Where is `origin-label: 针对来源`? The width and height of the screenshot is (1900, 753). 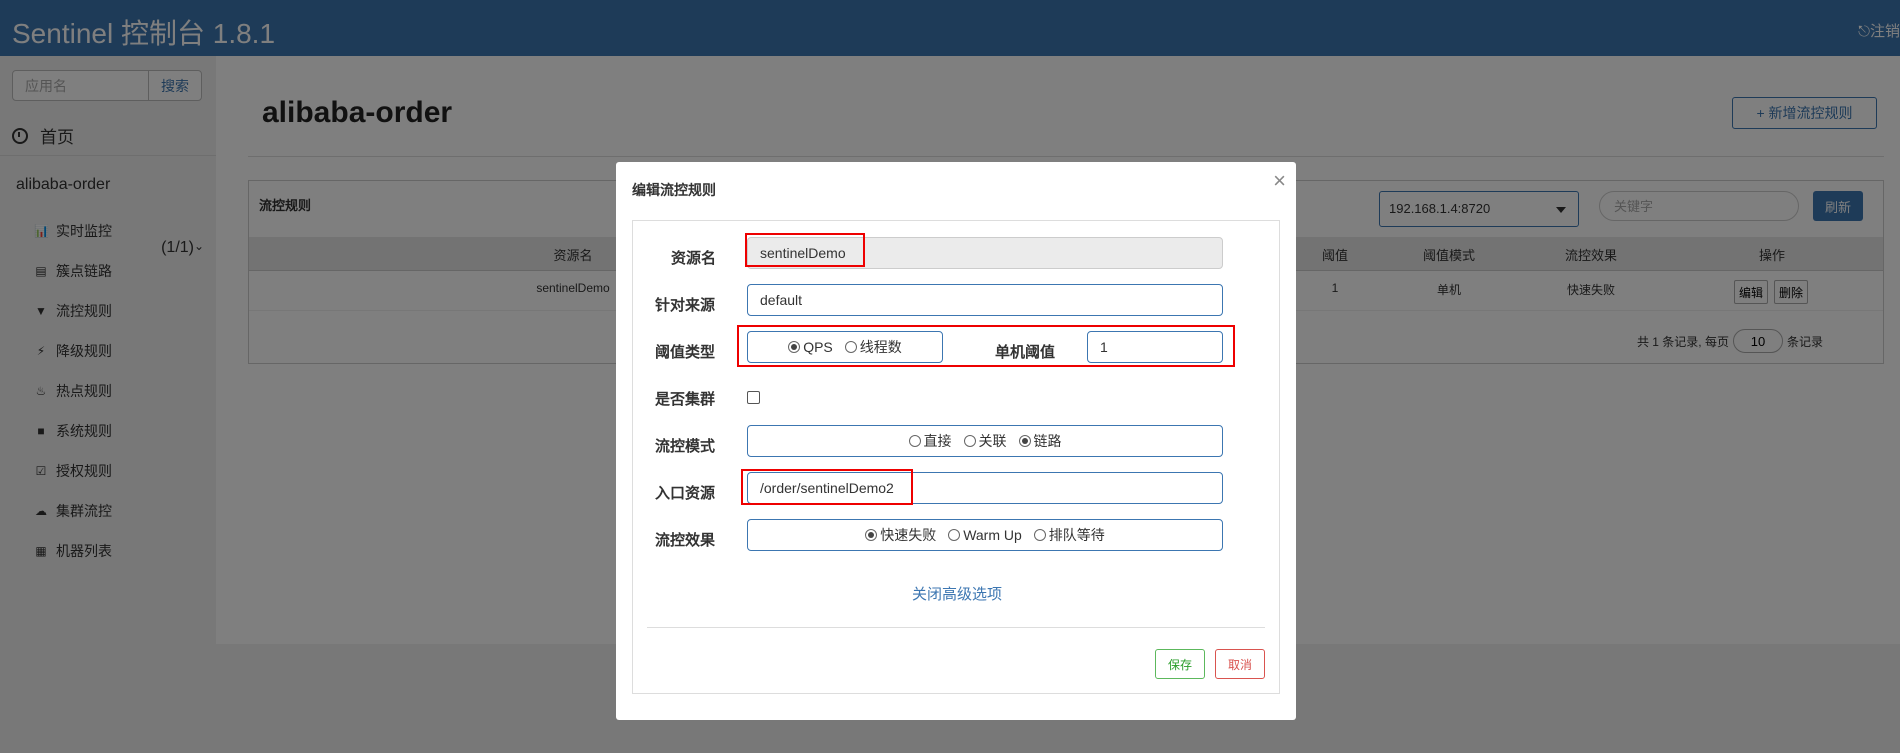
origin-label: 针对来源 is located at coordinates (685, 305).